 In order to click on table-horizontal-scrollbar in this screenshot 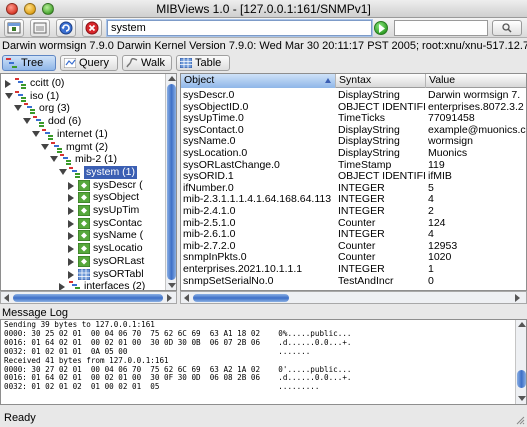, I will do `click(353, 297)`.